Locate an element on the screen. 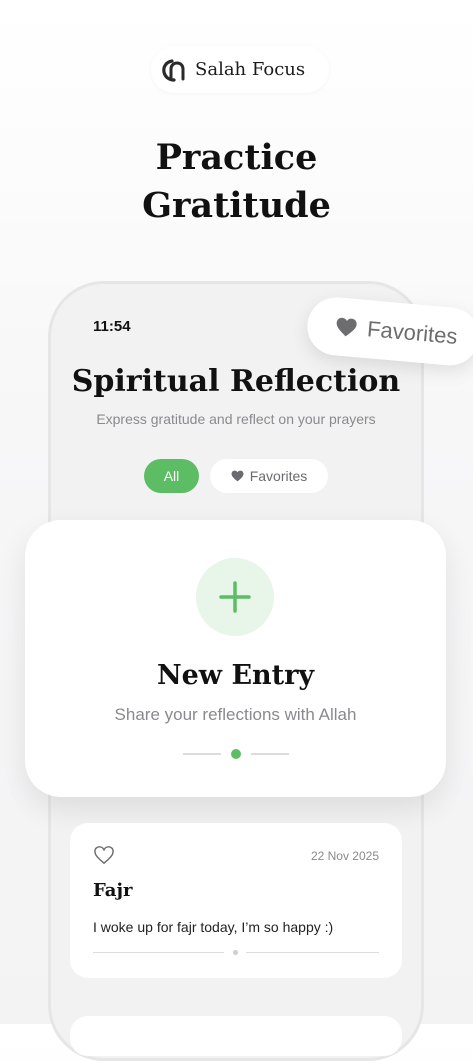  next-entry-card is located at coordinates (236, 1036).